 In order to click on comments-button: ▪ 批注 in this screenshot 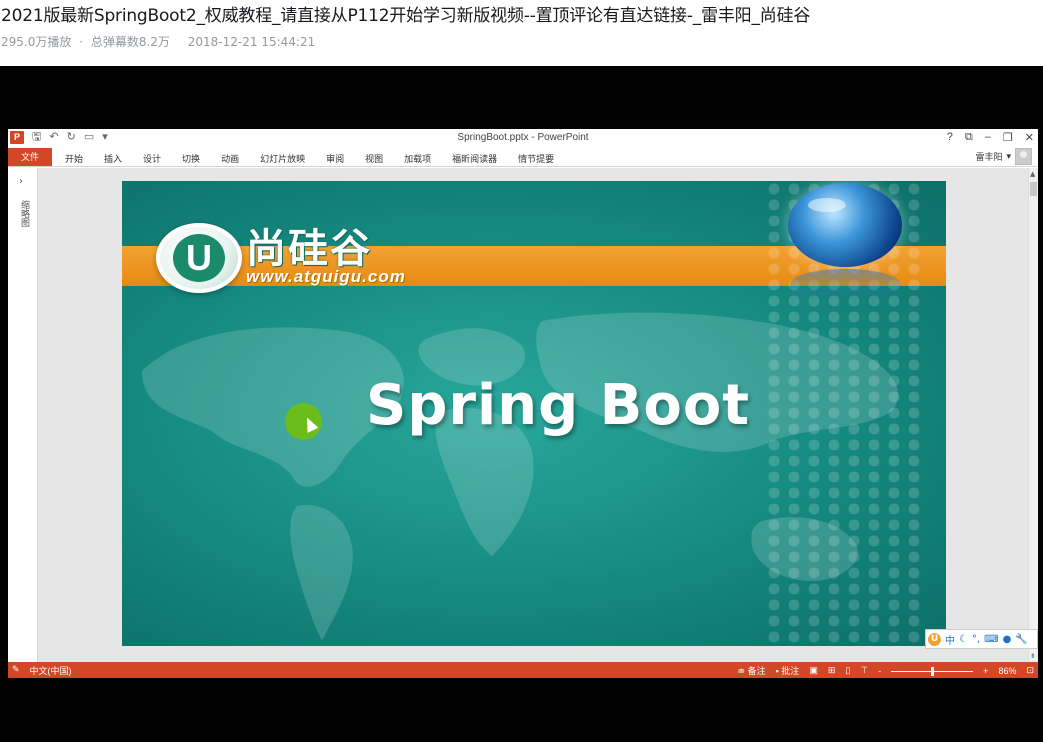, I will do `click(788, 670)`.